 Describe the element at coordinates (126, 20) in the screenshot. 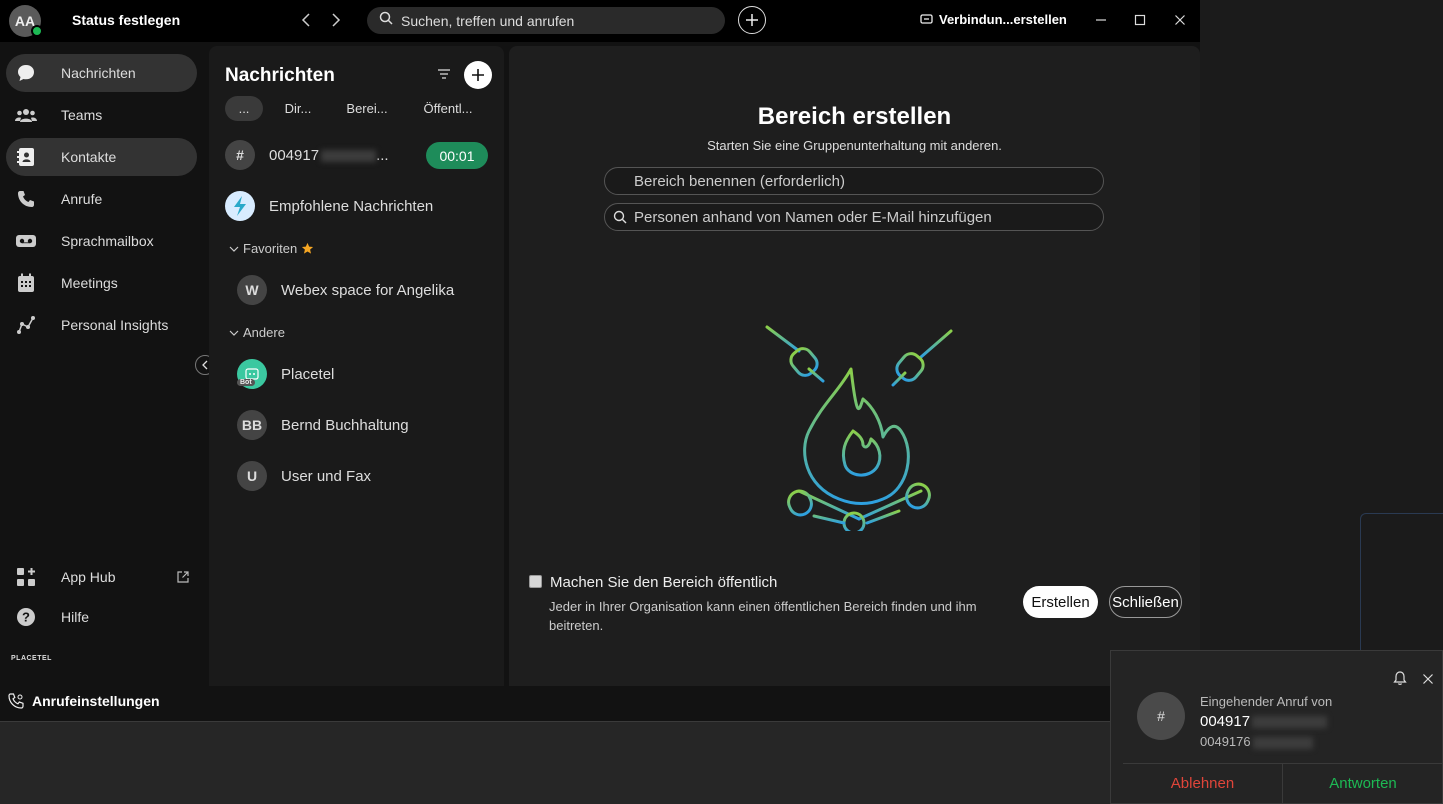

I see `set-status-button: Status festlegen` at that location.